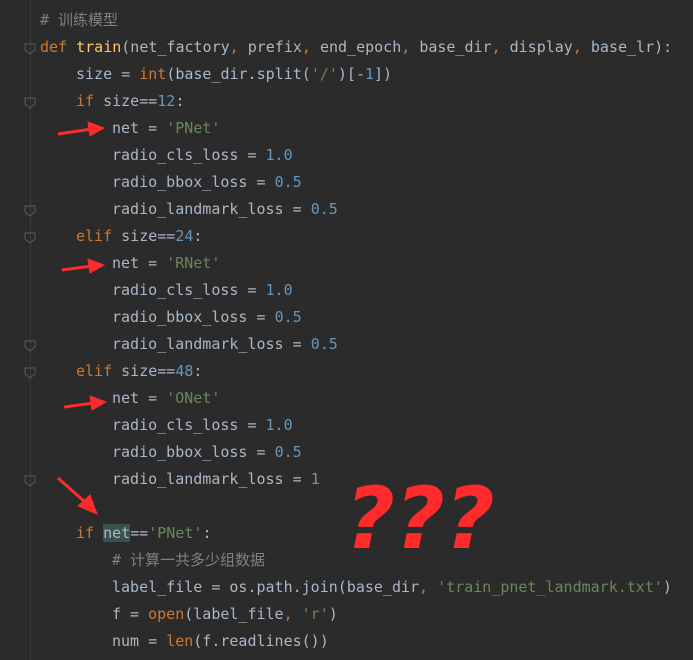 The height and width of the screenshot is (660, 693). I want to click on code-line: net = 'ONet', so click(166, 398).